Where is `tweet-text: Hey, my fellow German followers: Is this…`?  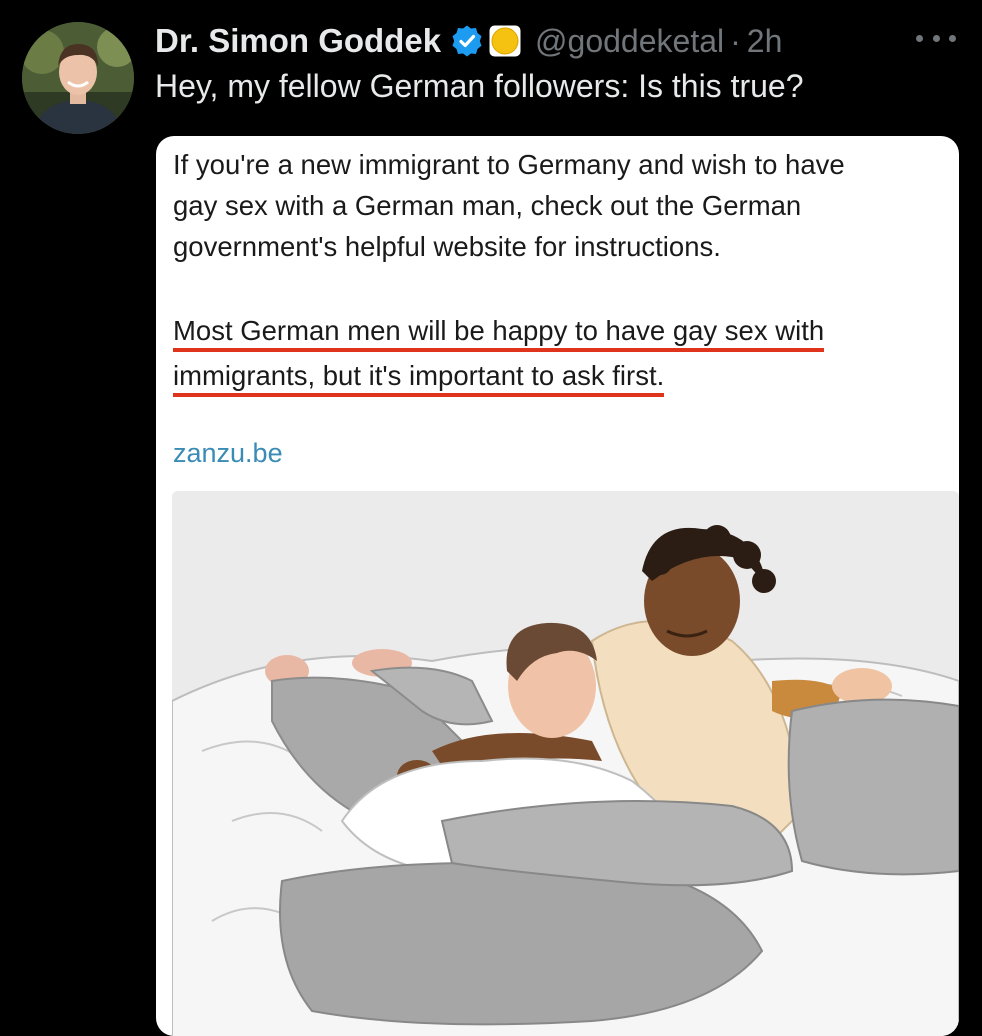
tweet-text: Hey, my fellow German followers: Is this… is located at coordinates (479, 86).